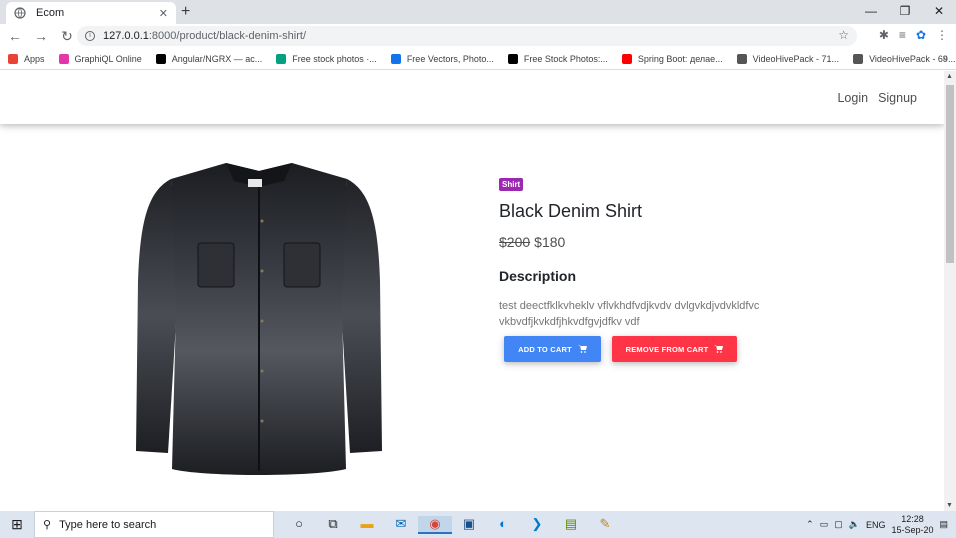  What do you see at coordinates (897, 98) in the screenshot?
I see `signup-link: Signup` at bounding box center [897, 98].